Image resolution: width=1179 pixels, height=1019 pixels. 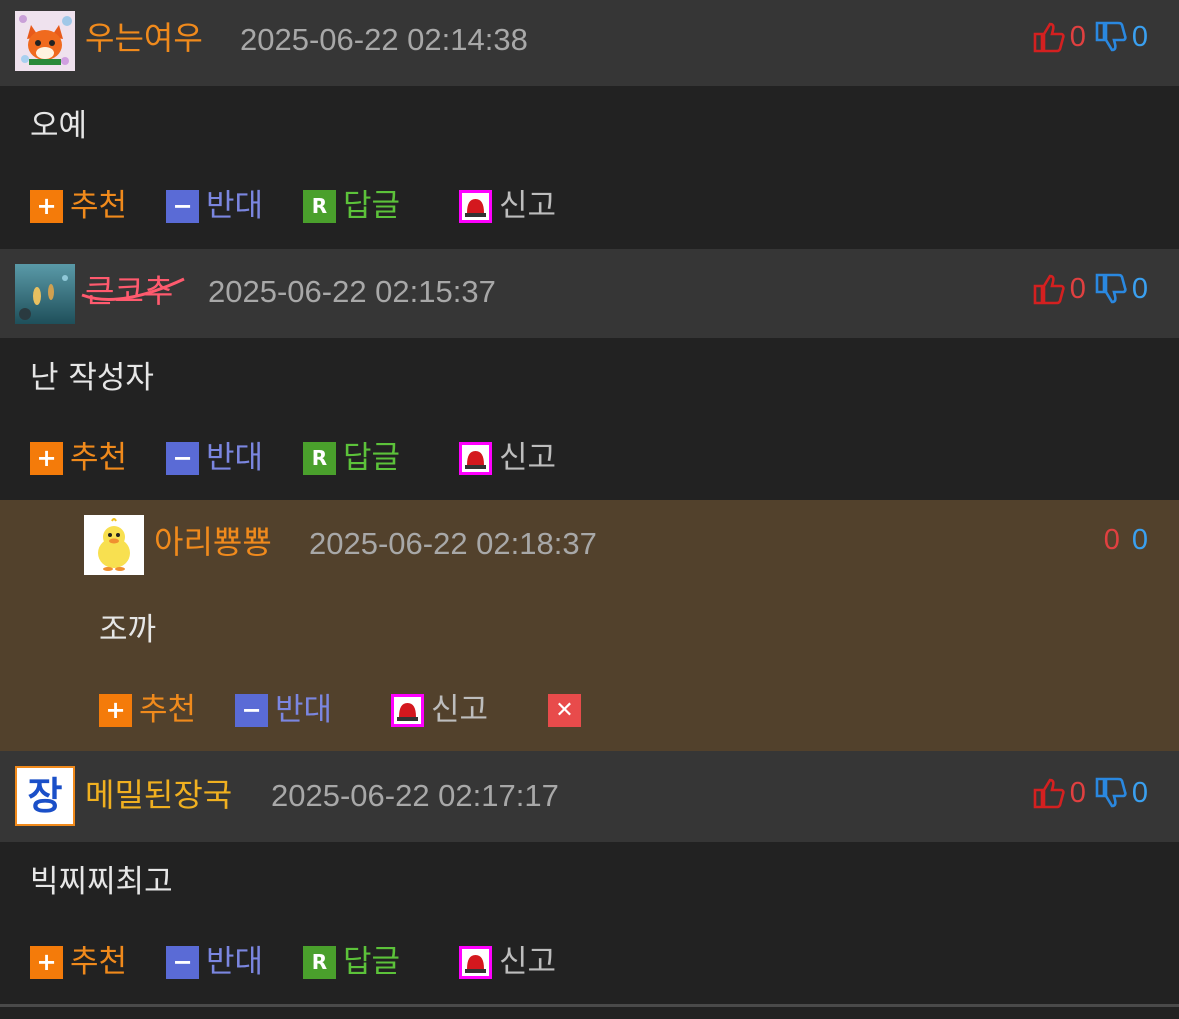 What do you see at coordinates (114, 545) in the screenshot?
I see `duck-avatar` at bounding box center [114, 545].